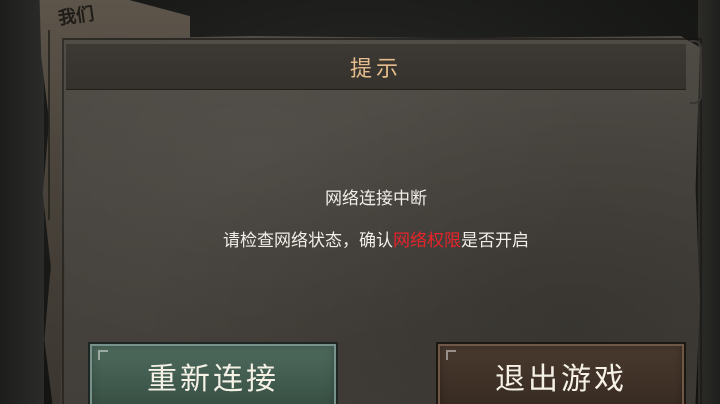 The width and height of the screenshot is (720, 404). Describe the element at coordinates (495, 241) in the screenshot. I see `message-line-2-suffix: 是否开启` at that location.